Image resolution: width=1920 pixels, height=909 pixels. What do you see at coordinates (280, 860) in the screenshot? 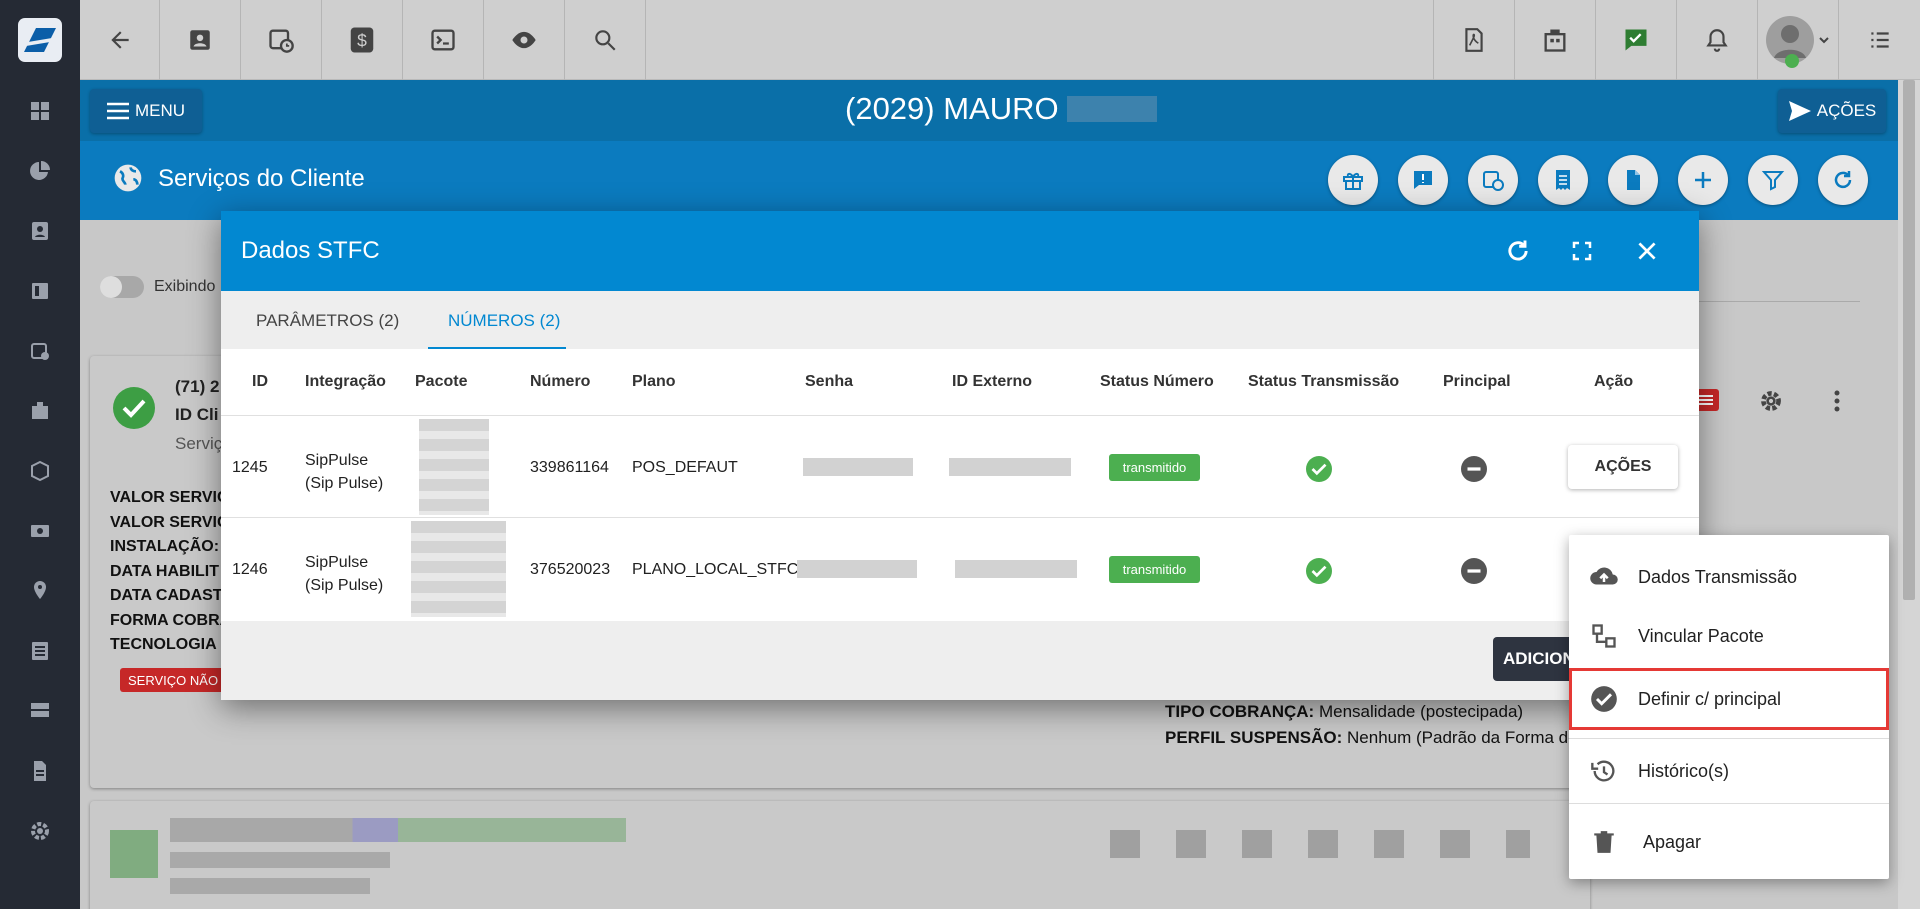
I see `blurred-line` at bounding box center [280, 860].